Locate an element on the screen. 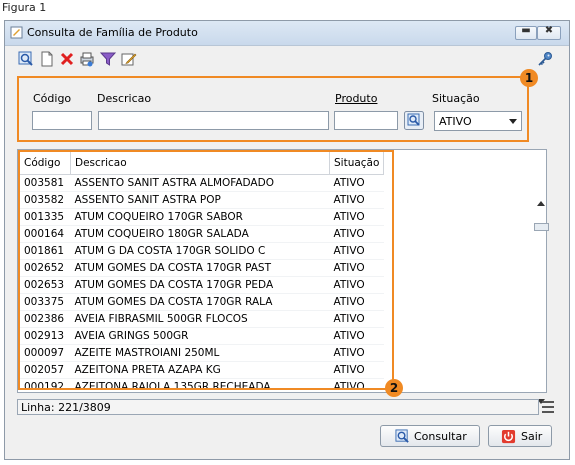 The height and width of the screenshot is (465, 575). header-descricao: Descricao is located at coordinates (200, 163).